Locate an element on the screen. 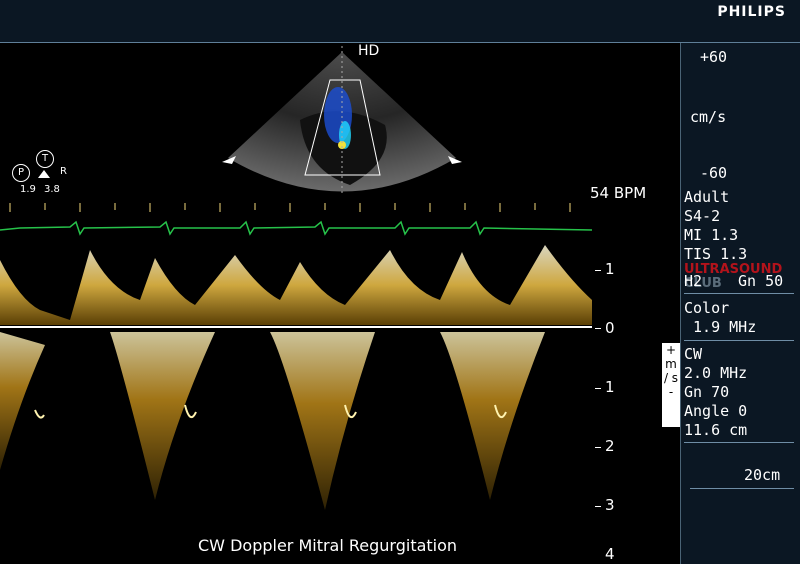  tis-value: TIS 1.3 is located at coordinates (716, 254).